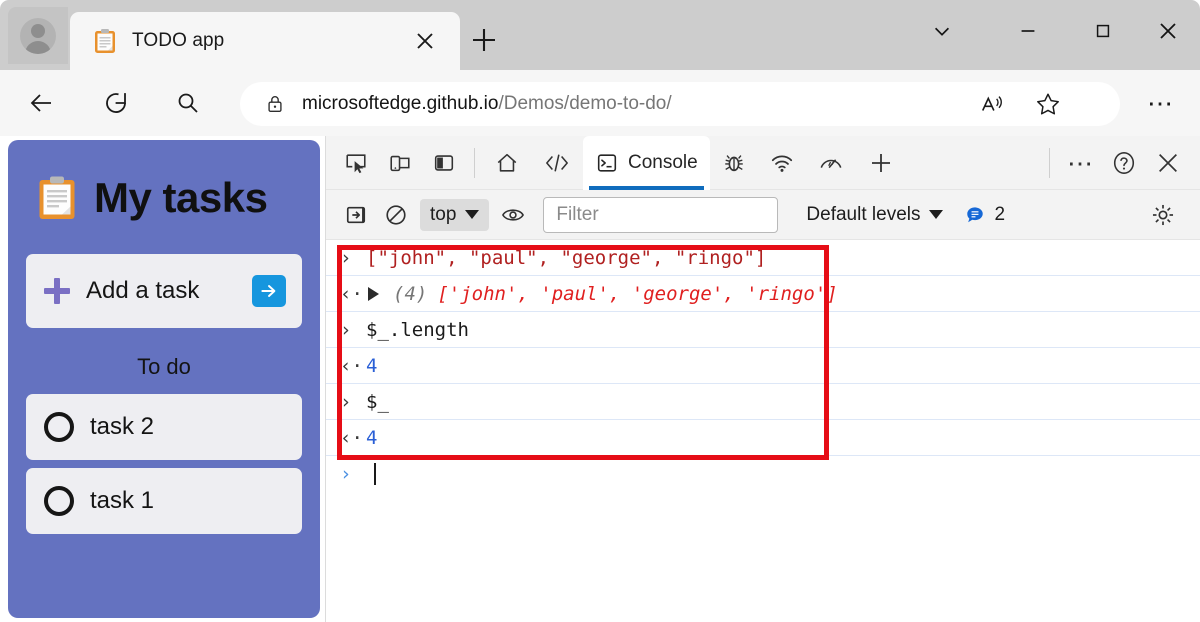 Image resolution: width=1200 pixels, height=622 pixels. Describe the element at coordinates (1124, 163) in the screenshot. I see `help-icon` at that location.